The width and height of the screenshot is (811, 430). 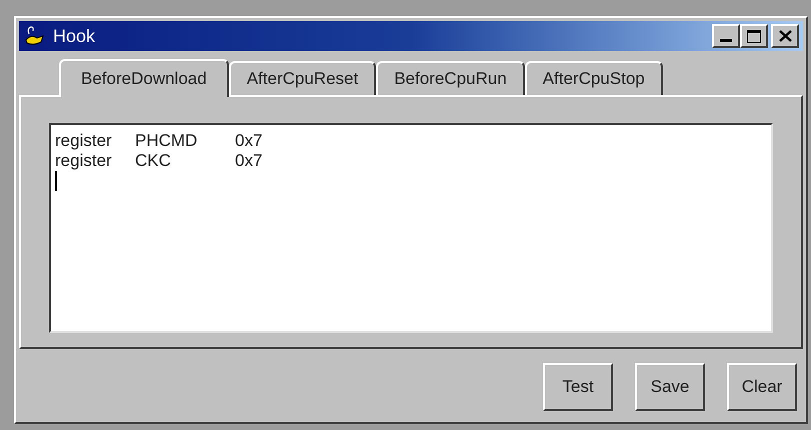 What do you see at coordinates (726, 40) in the screenshot?
I see `minimize-icon` at bounding box center [726, 40].